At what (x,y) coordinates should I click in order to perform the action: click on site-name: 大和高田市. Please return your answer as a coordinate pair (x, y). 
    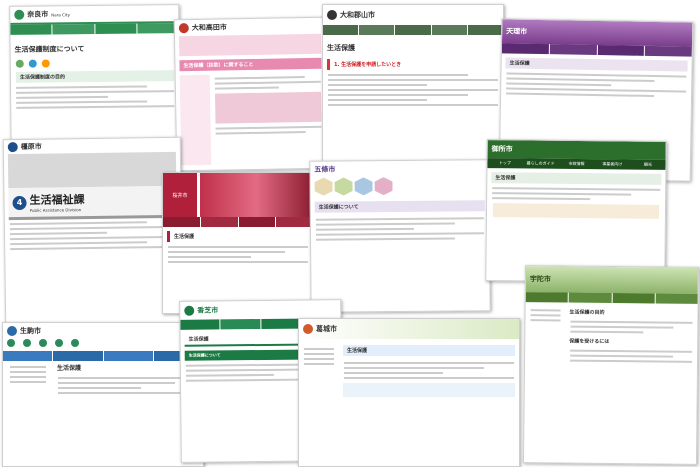
    Looking at the image, I should click on (209, 28).